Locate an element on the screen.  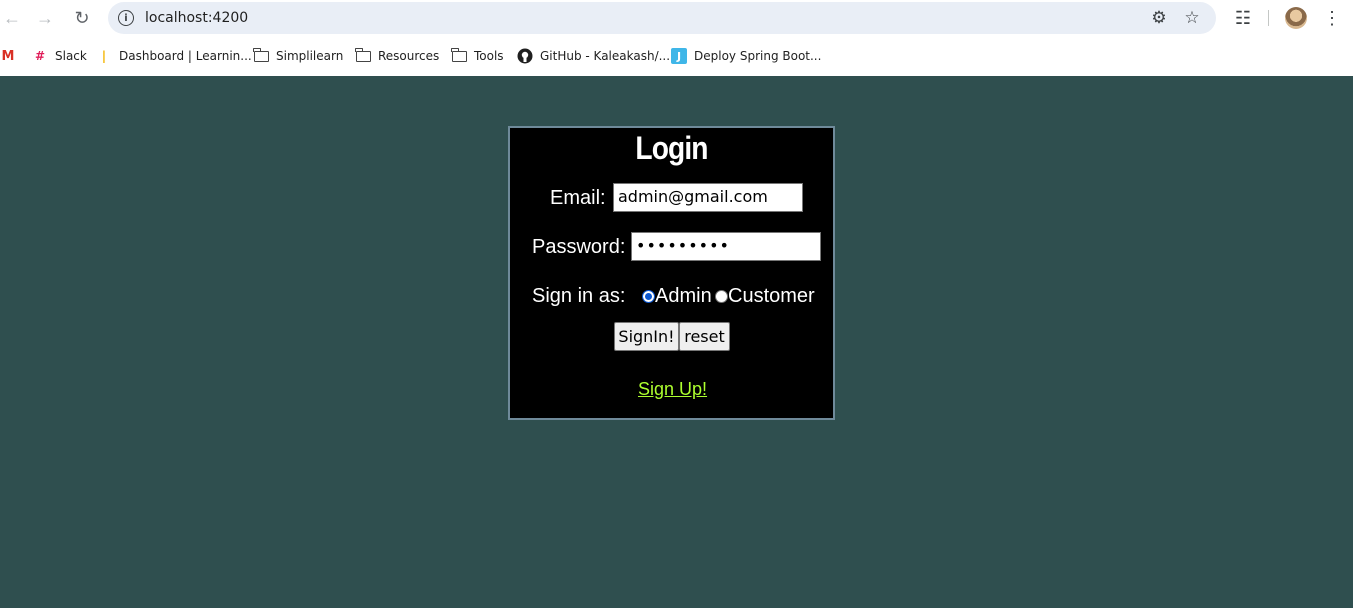
toolbar-divider is located at coordinates (1268, 18).